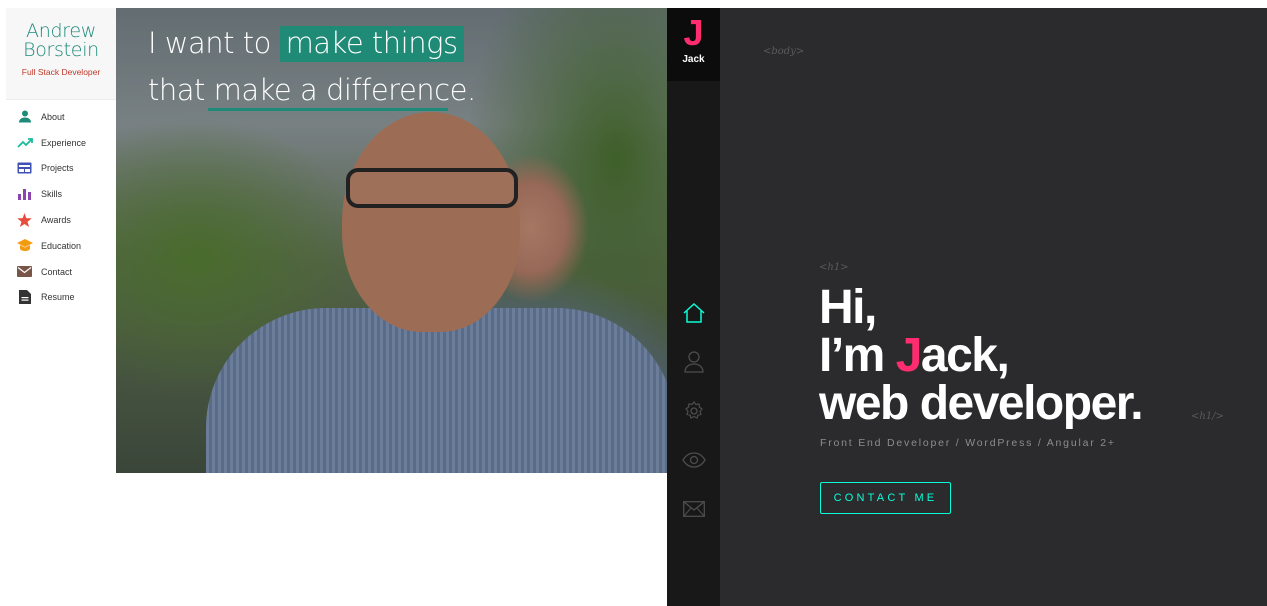 Image resolution: width=1267 pixels, height=606 pixels. Describe the element at coordinates (24, 117) in the screenshot. I see `person-icon` at that location.